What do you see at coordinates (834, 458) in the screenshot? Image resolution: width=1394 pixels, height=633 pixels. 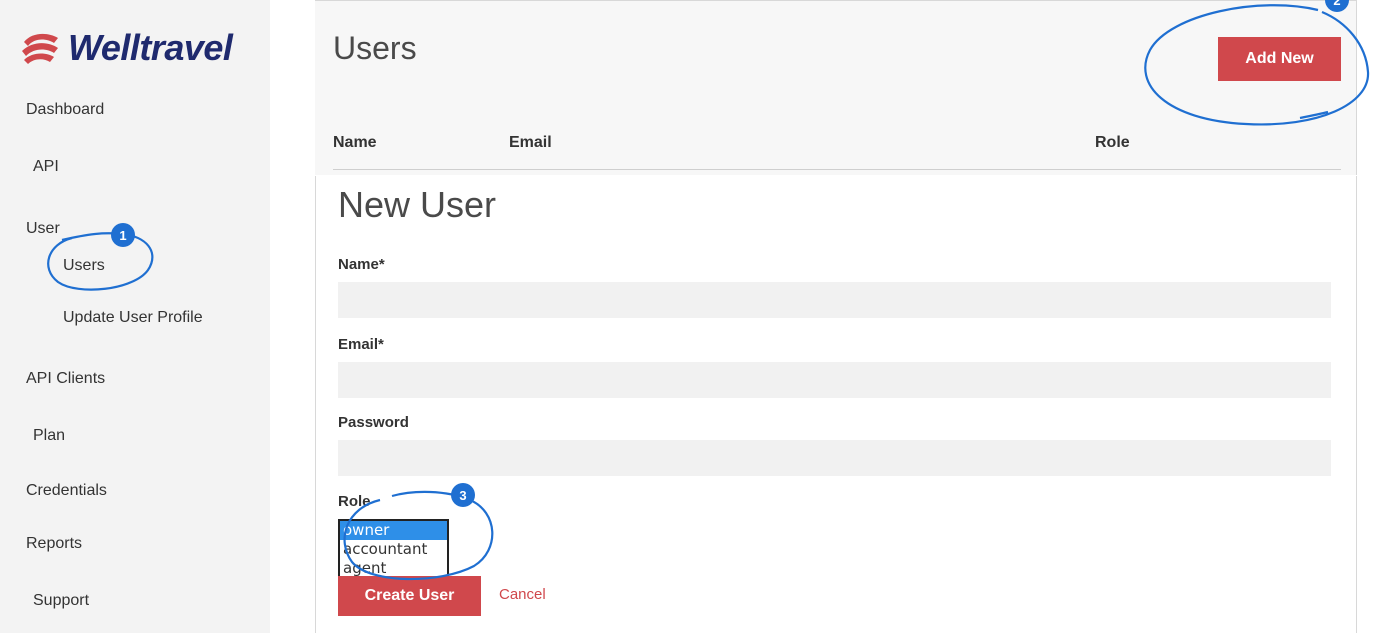 I see `password-field` at bounding box center [834, 458].